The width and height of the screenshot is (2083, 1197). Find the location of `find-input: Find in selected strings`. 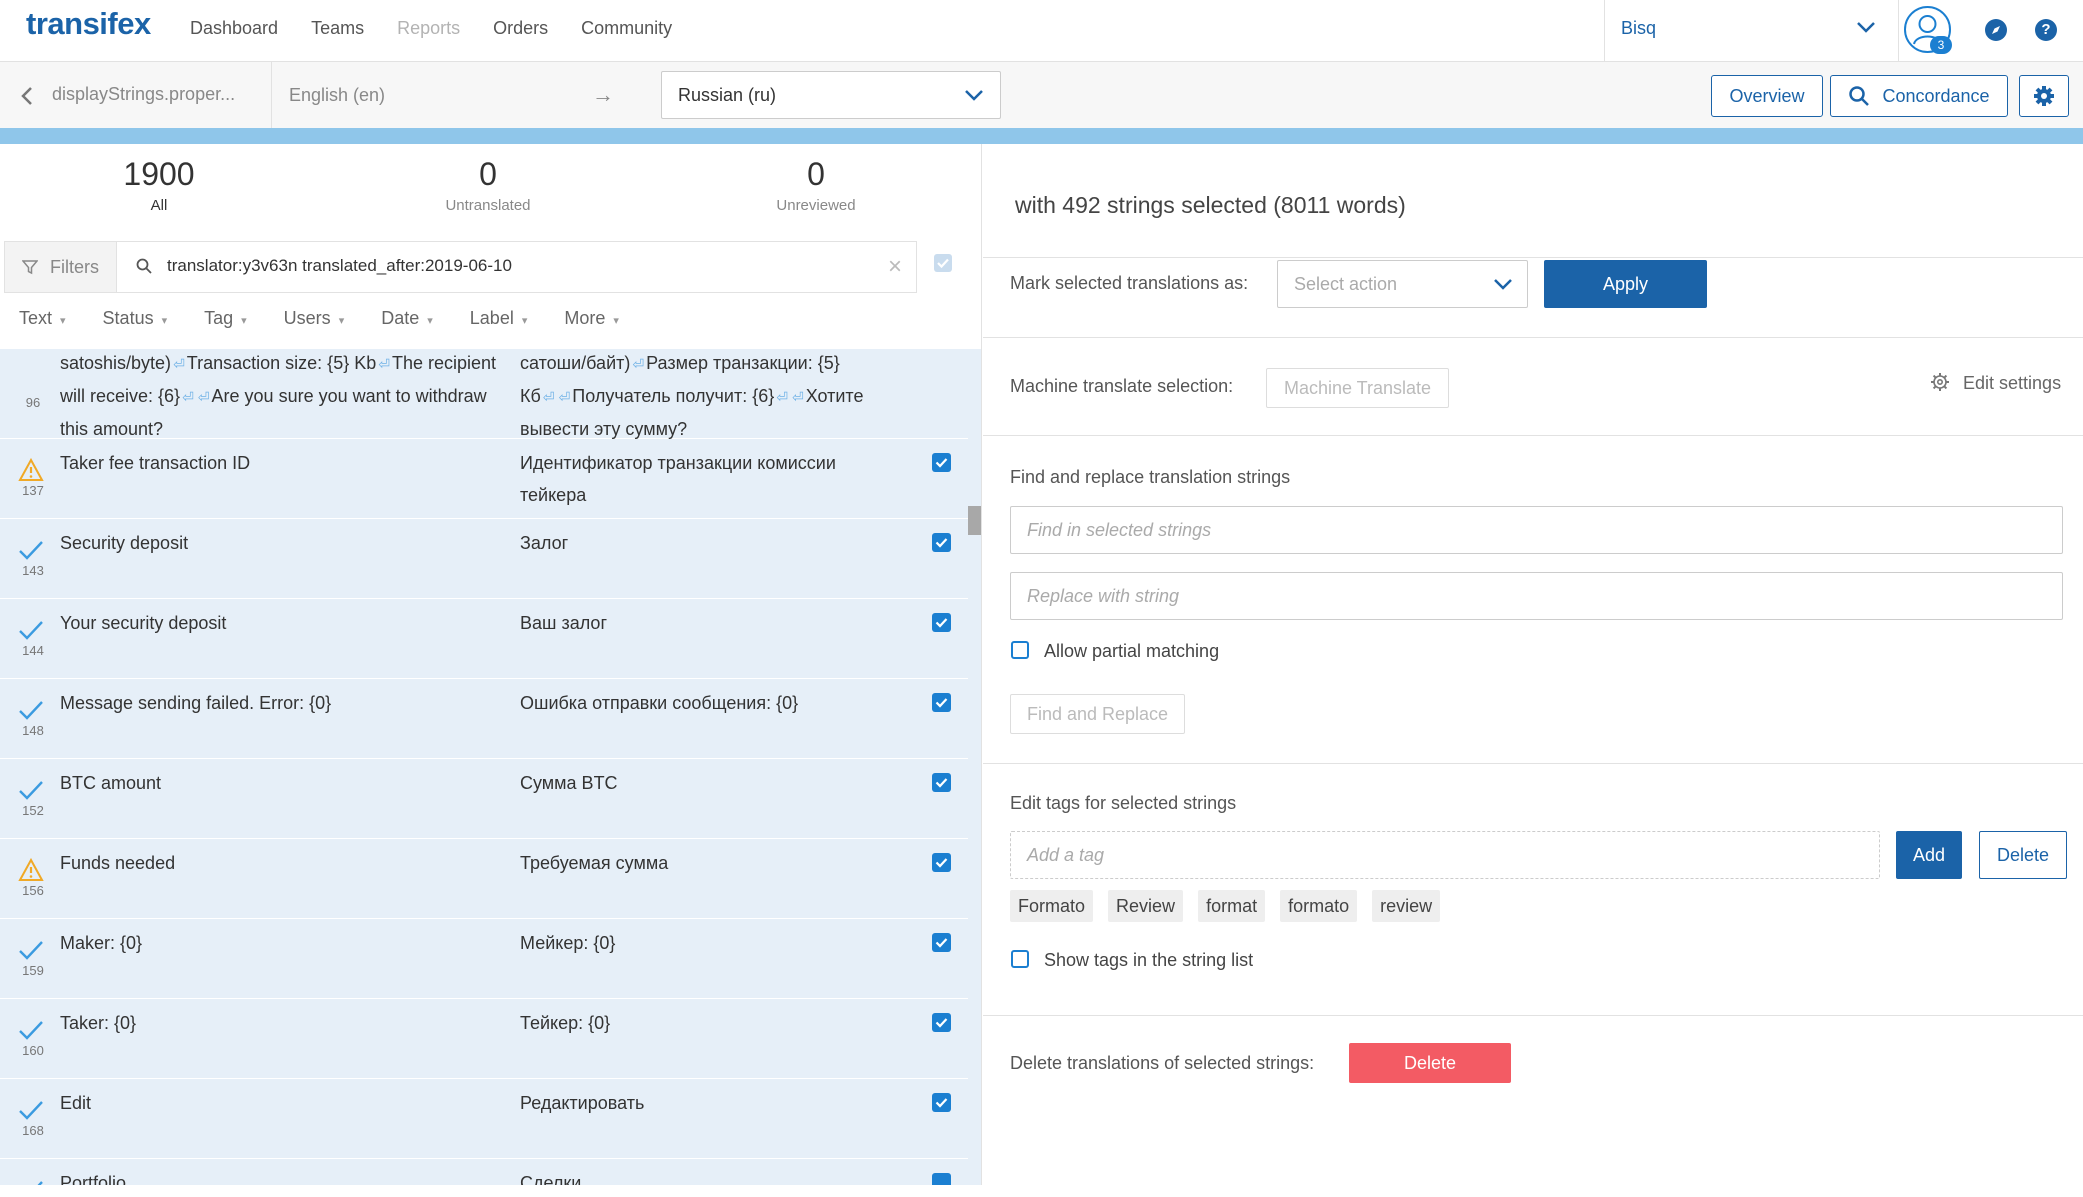

find-input: Find in selected strings is located at coordinates (1536, 530).